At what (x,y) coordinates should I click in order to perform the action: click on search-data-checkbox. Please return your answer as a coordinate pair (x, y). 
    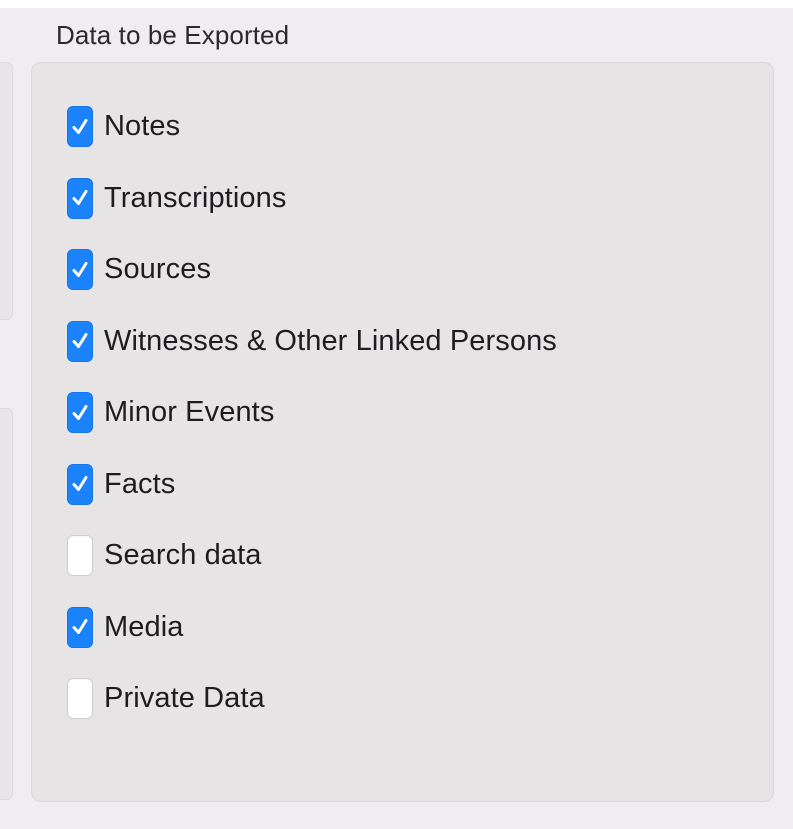
    Looking at the image, I should click on (80, 555).